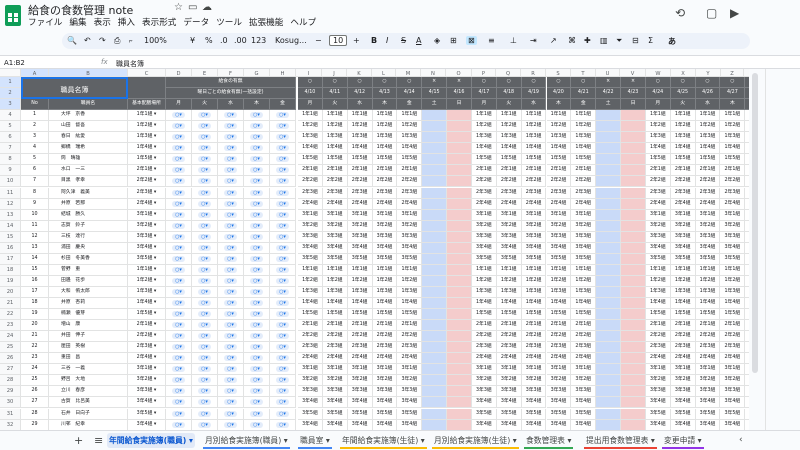 The width and height of the screenshot is (800, 450). I want to click on sheet-tab: 食数管理表 ▾, so click(549, 441).